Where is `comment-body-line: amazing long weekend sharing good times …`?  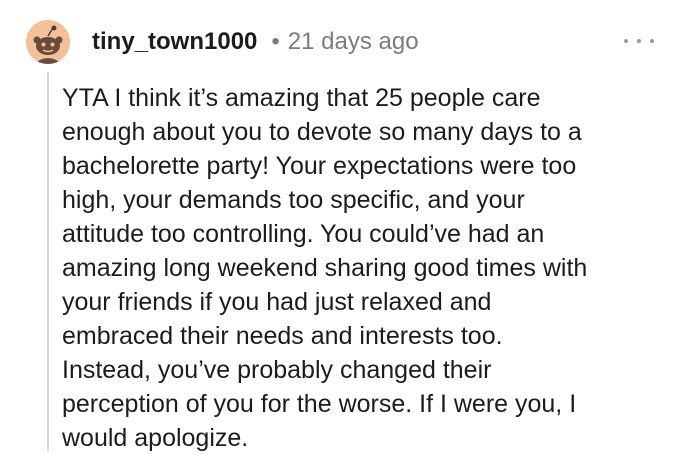 comment-body-line: amazing long weekend sharing good times … is located at coordinates (325, 268).